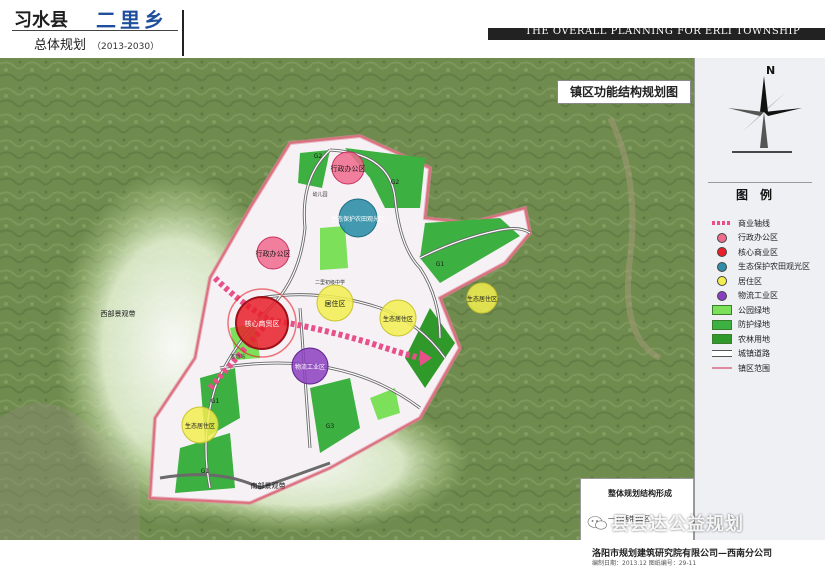  What do you see at coordinates (754, 354) in the screenshot?
I see `legend-label: 城镇道路` at bounding box center [754, 354].